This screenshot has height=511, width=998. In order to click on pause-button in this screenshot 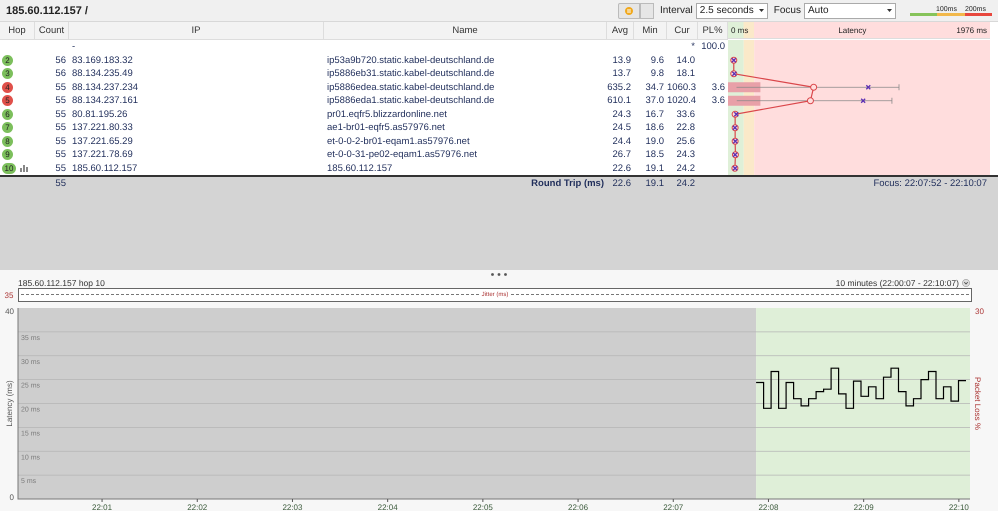, I will do `click(629, 10)`.